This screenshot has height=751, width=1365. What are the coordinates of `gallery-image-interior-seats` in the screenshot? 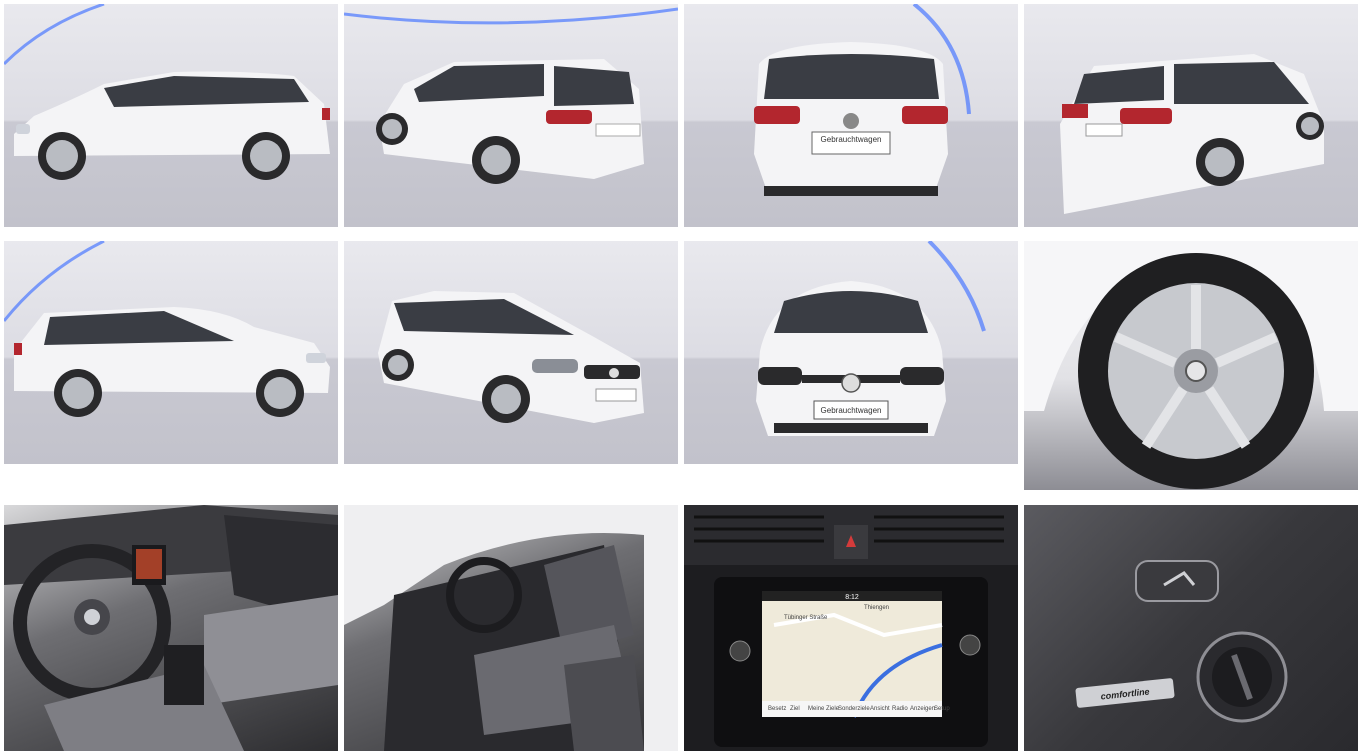 It's located at (511, 628).